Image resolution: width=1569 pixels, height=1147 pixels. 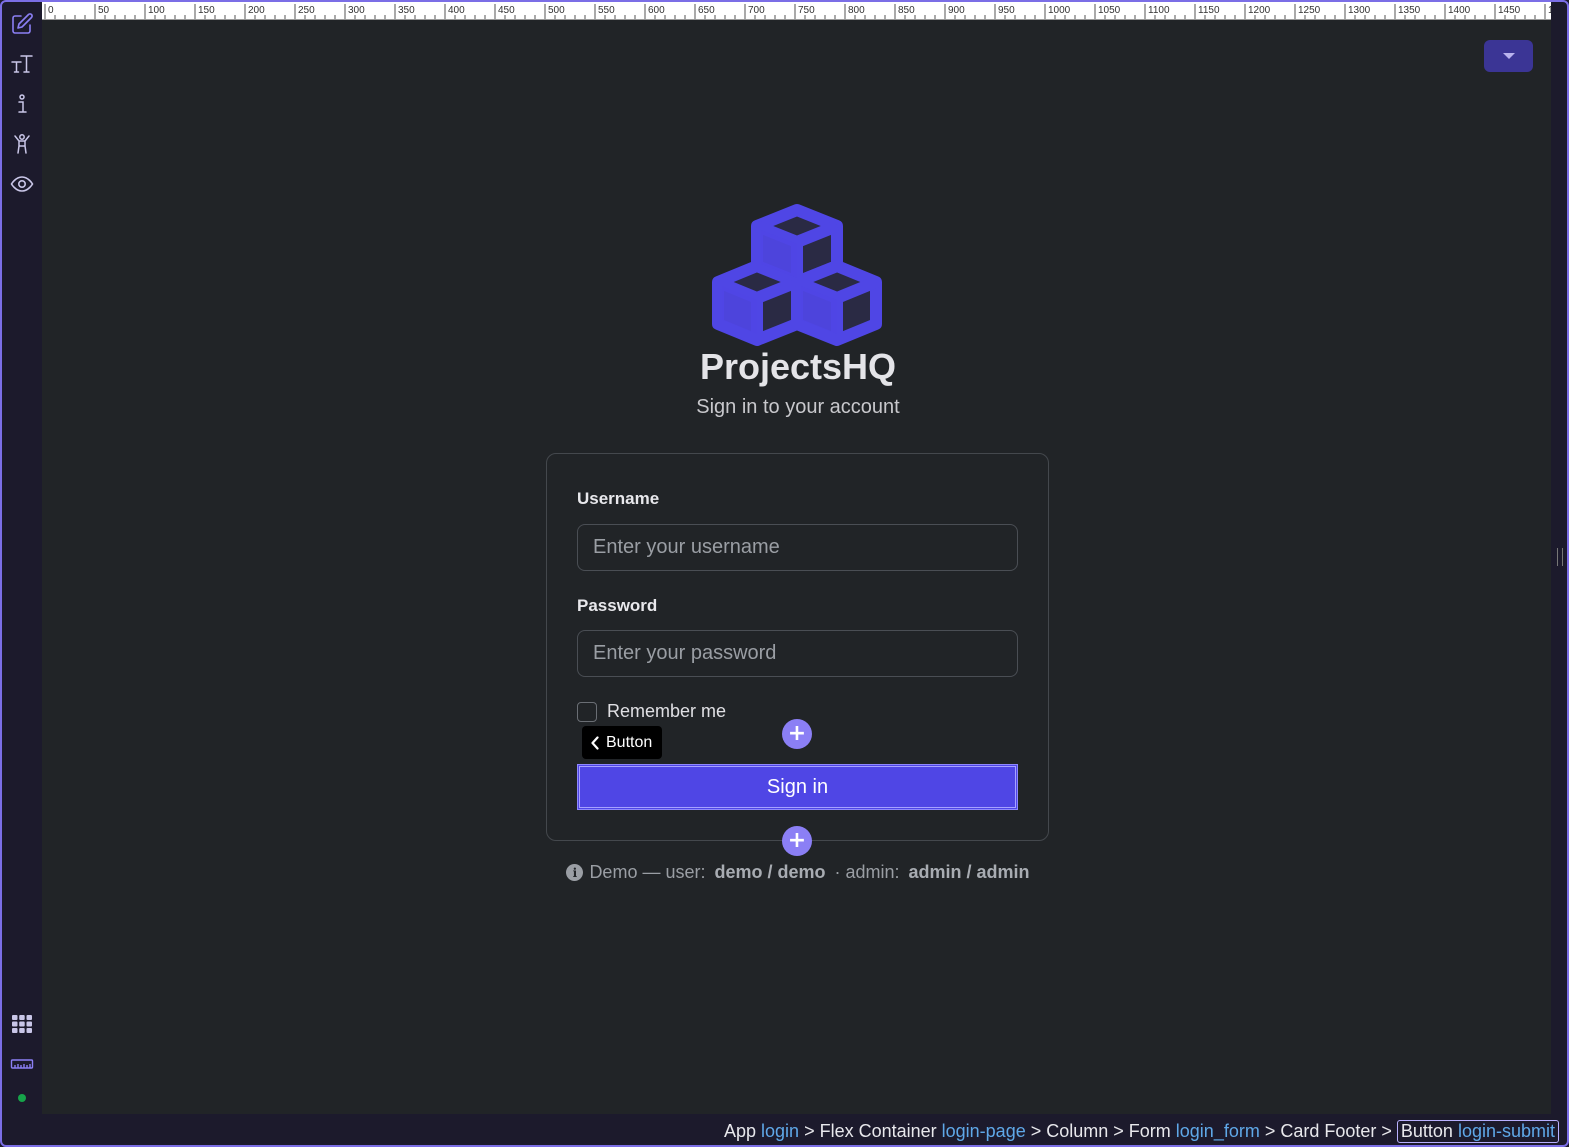 What do you see at coordinates (656, 10) in the screenshot?
I see `ruler-label: 600` at bounding box center [656, 10].